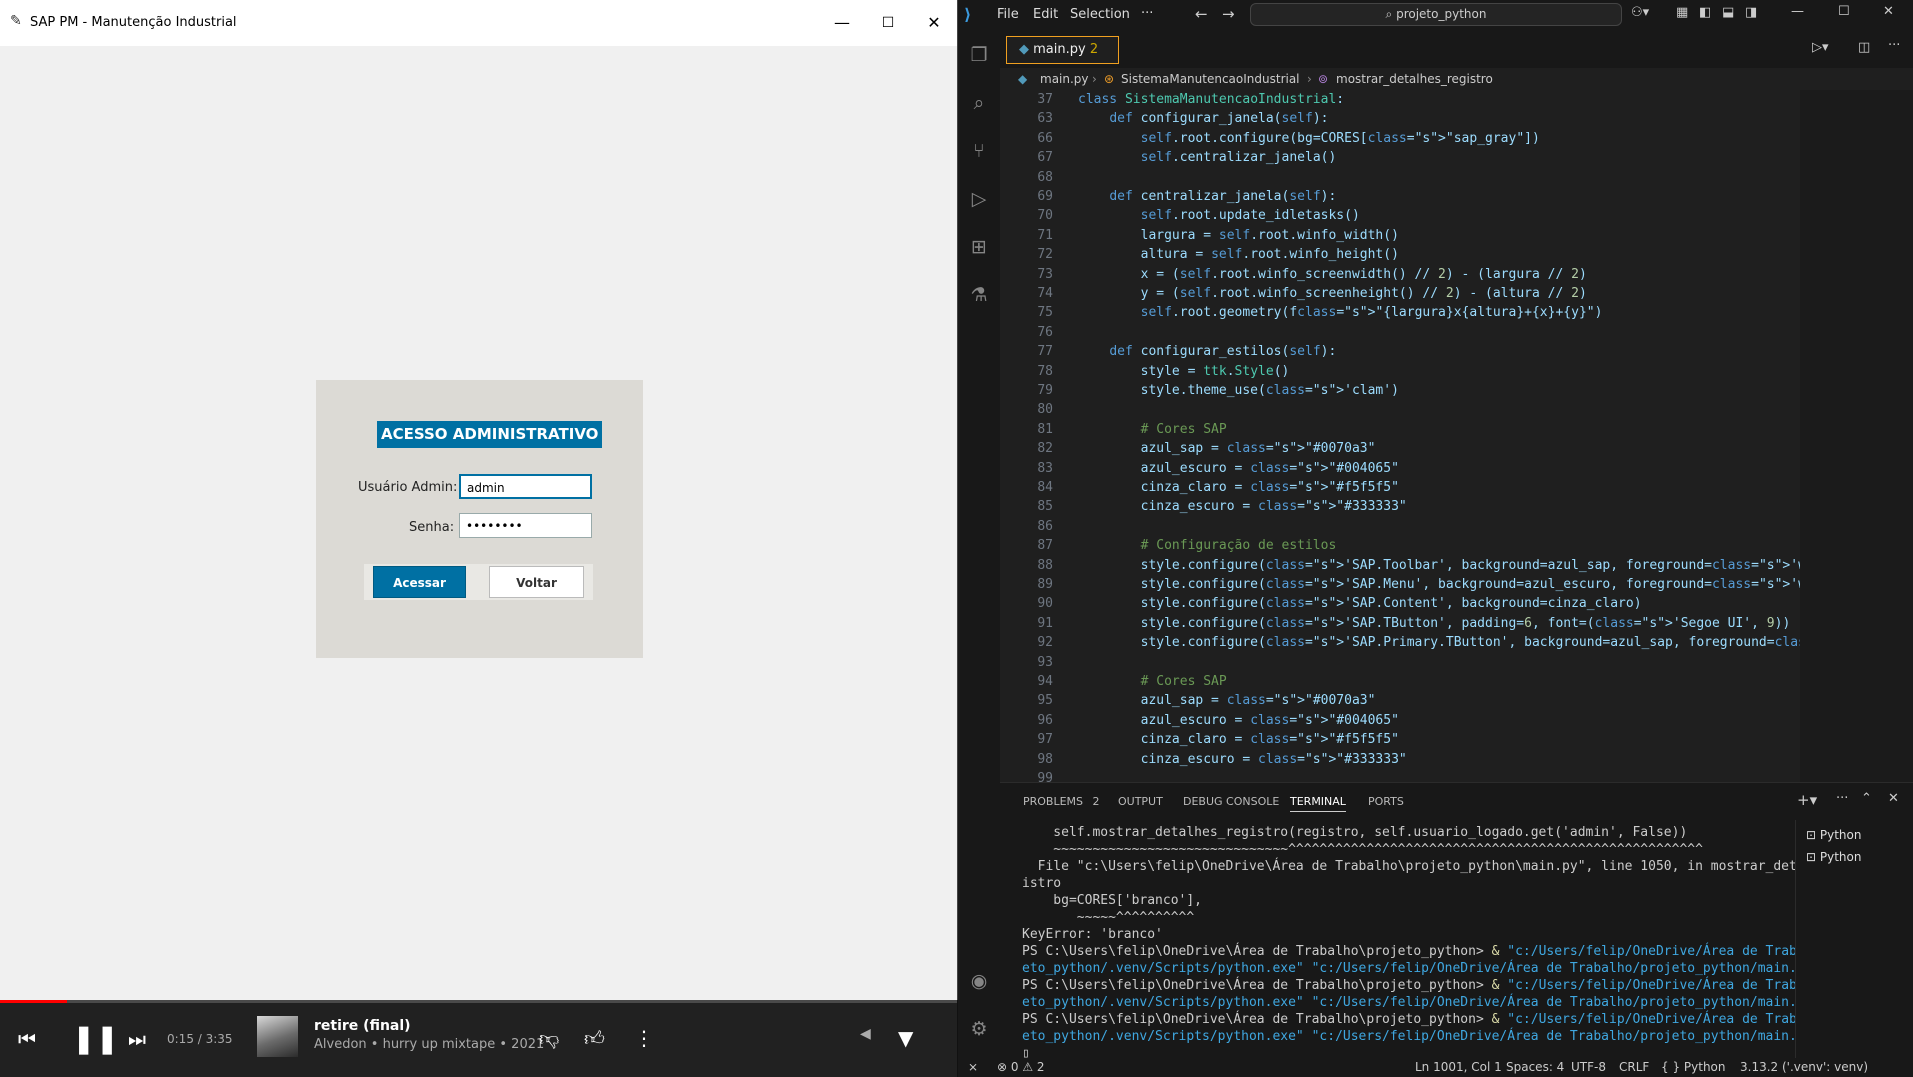 The image size is (1913, 1077). What do you see at coordinates (1400, 215) in the screenshot?
I see `code-line: 70 self.root.update_idletasks()` at bounding box center [1400, 215].